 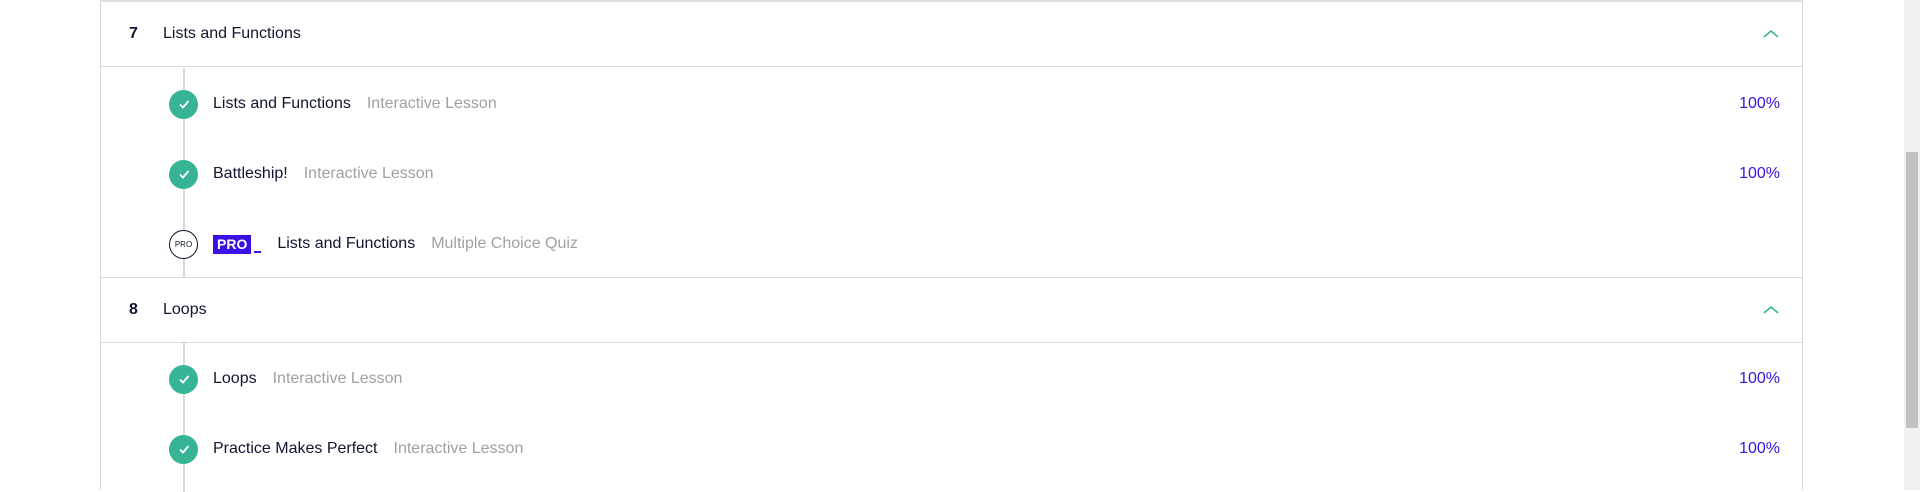 I want to click on section-title: Lists and Functions, so click(x=232, y=33).